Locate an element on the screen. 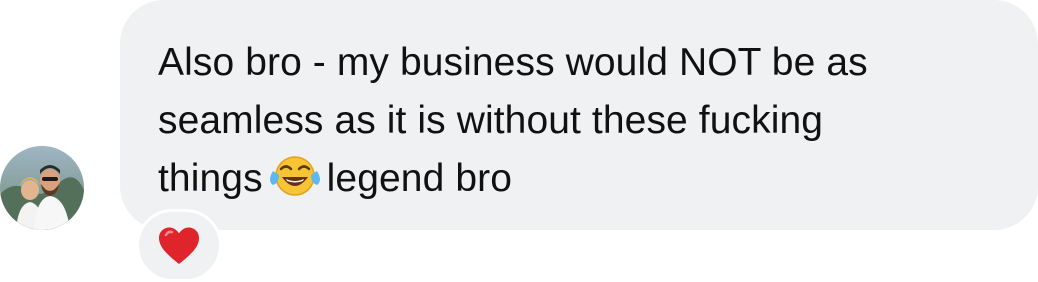 This screenshot has width=1038, height=282. message-line-3-end: legend bro is located at coordinates (419, 178).